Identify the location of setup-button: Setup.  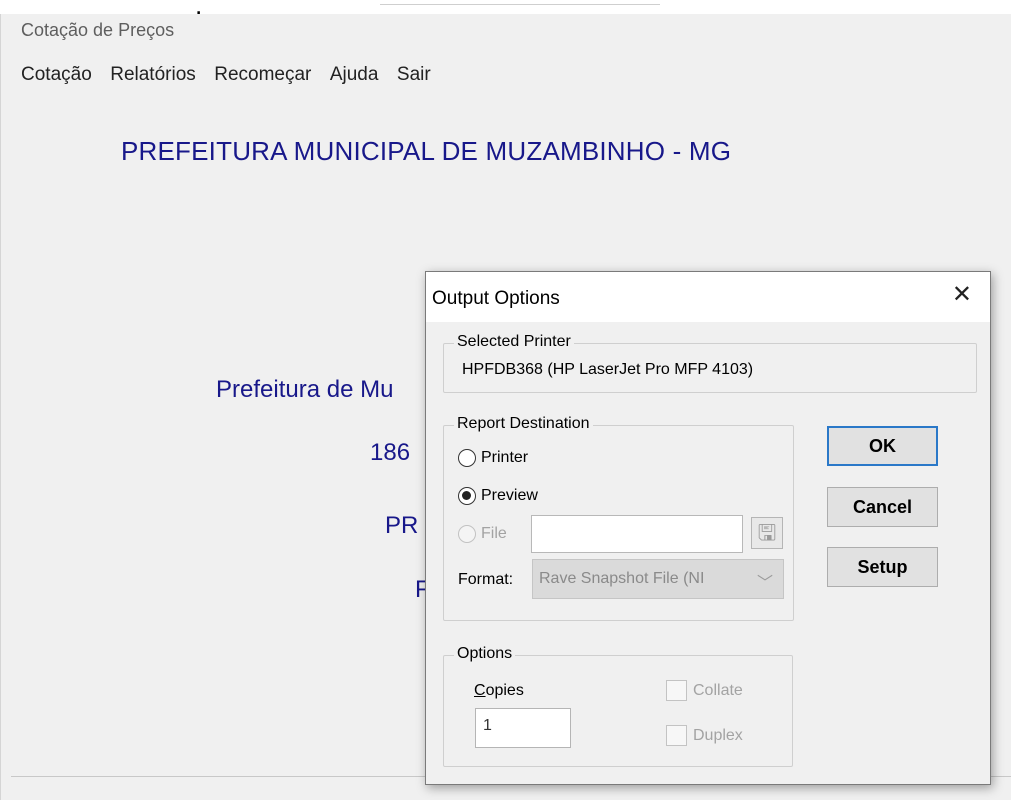
(882, 567).